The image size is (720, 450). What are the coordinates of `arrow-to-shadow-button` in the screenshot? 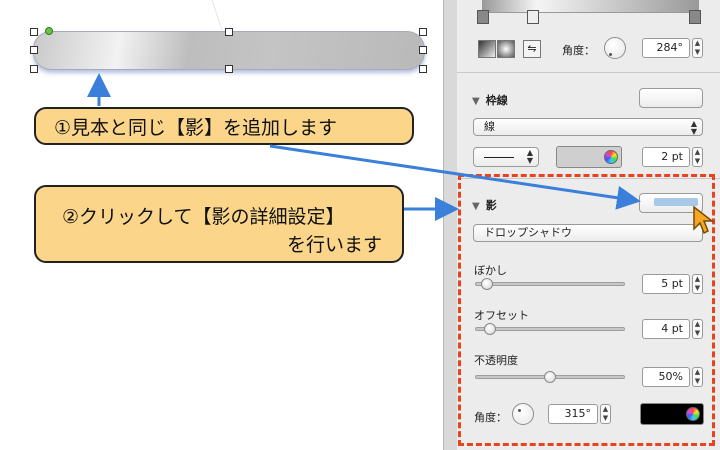 It's located at (455, 177).